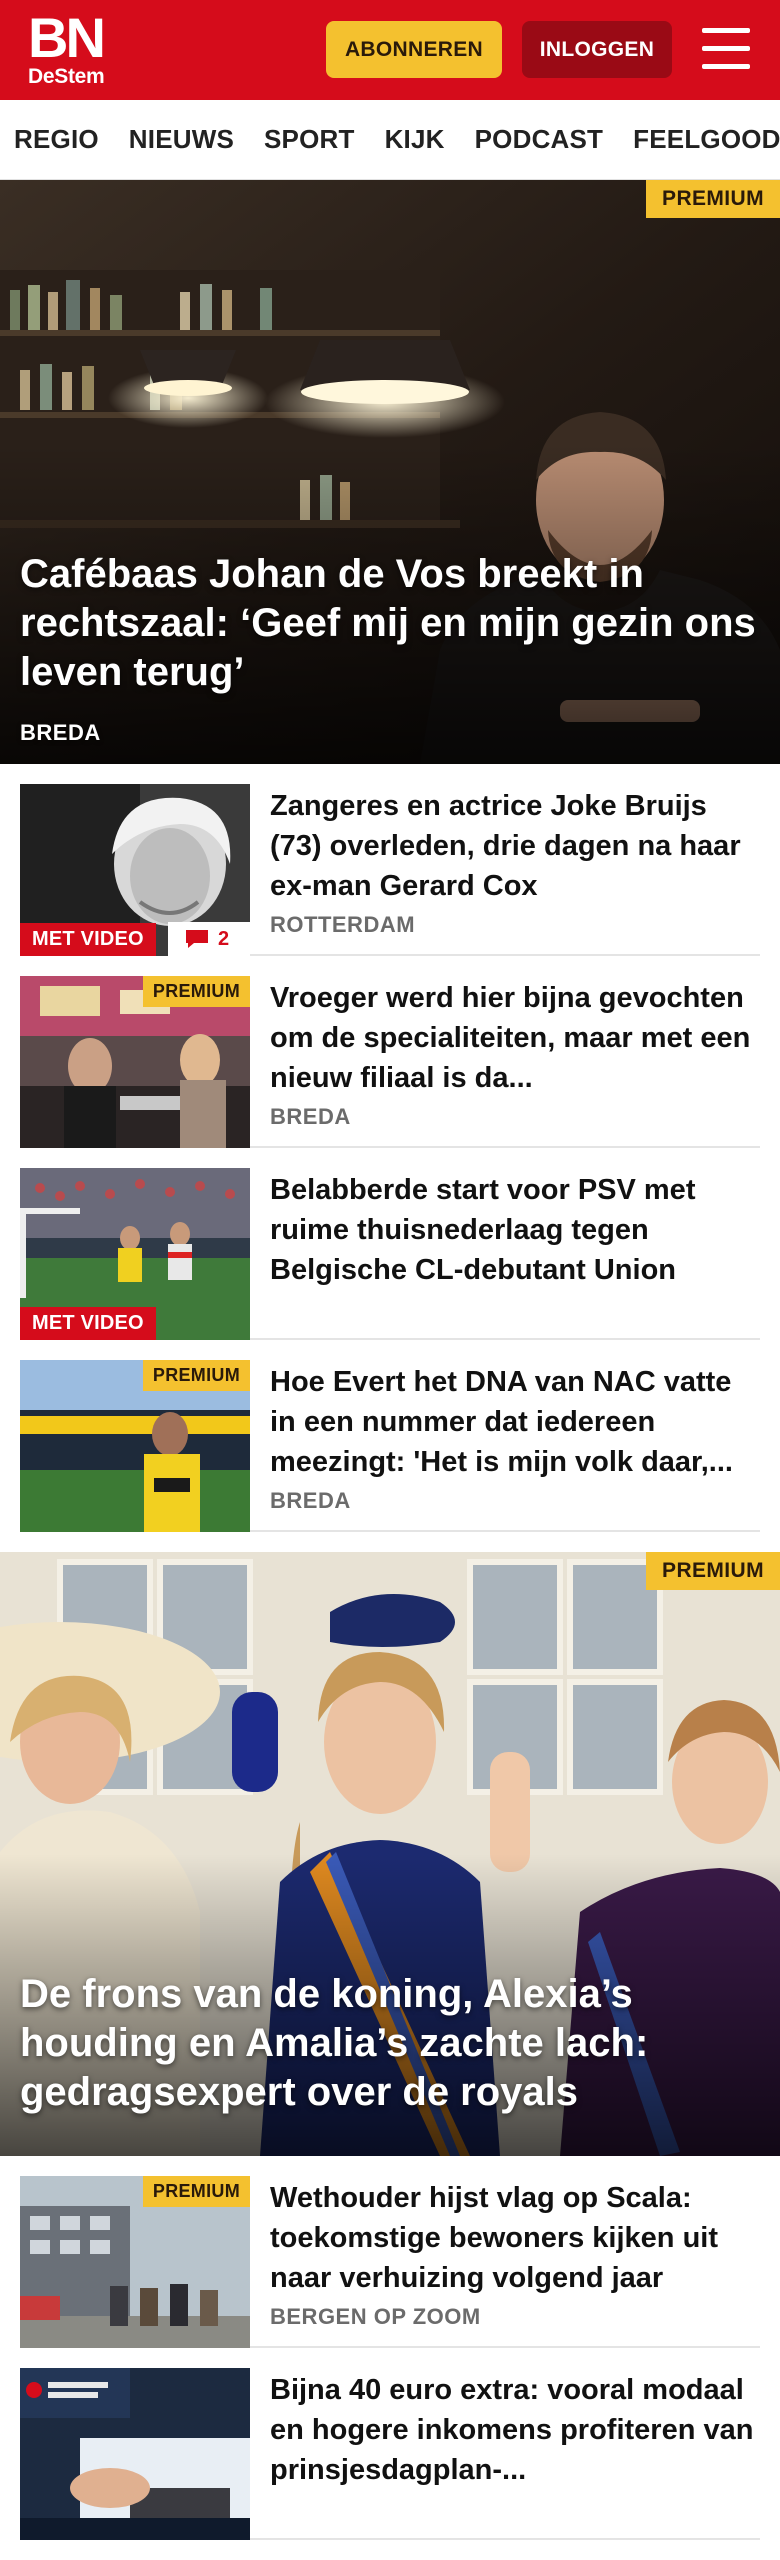 The height and width of the screenshot is (2560, 780). What do you see at coordinates (309, 139) in the screenshot?
I see `nav-item-sport: SPORT` at bounding box center [309, 139].